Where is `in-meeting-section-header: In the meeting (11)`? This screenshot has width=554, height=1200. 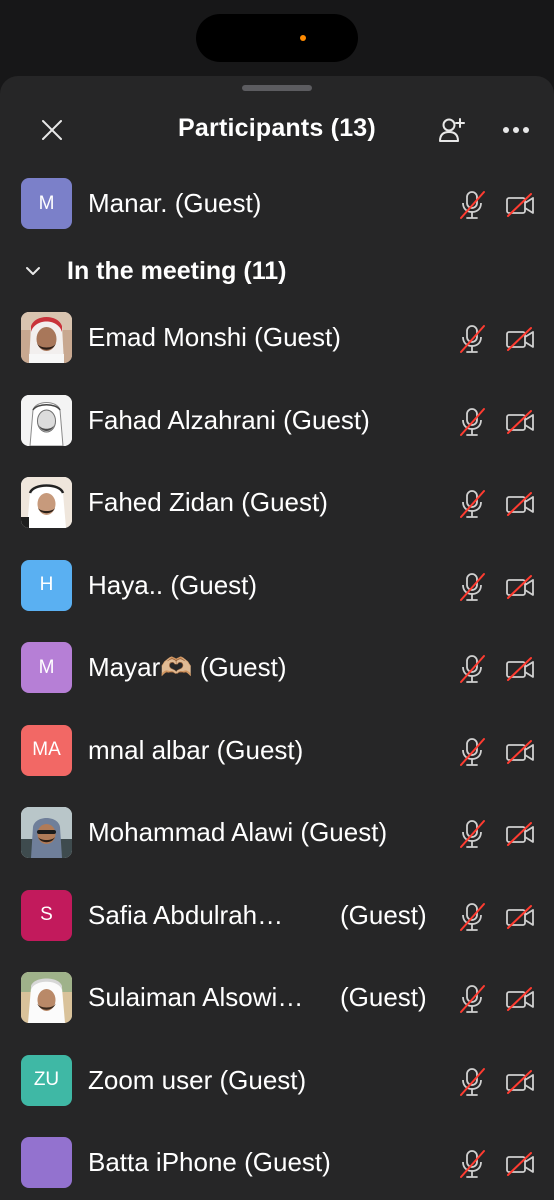 in-meeting-section-header: In the meeting (11) is located at coordinates (277, 271).